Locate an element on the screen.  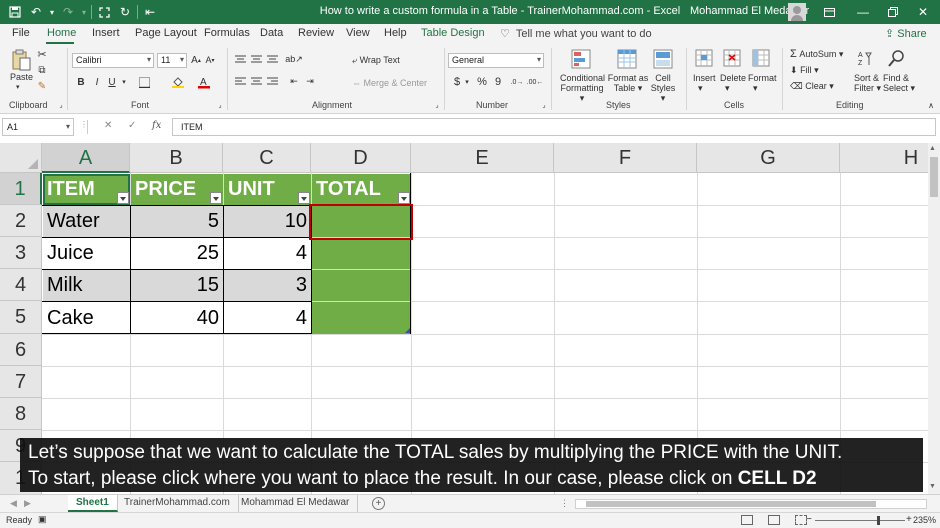
italic-button: I is located at coordinates (97, 82).